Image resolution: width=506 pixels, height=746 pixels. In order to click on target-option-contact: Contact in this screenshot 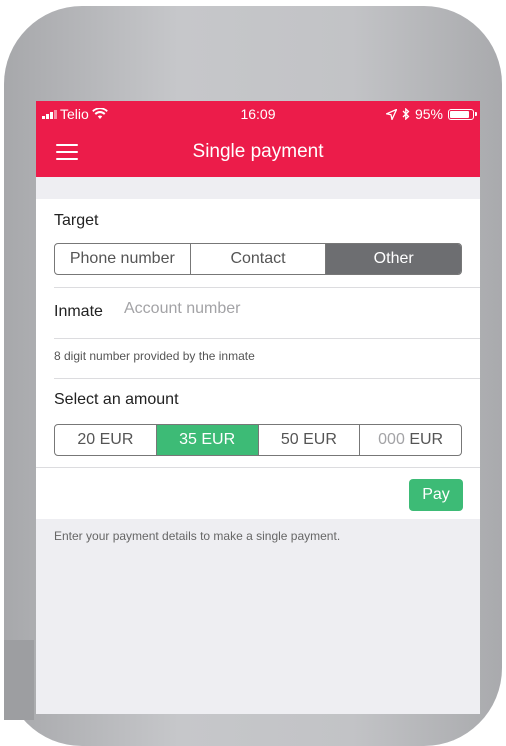, I will do `click(259, 259)`.